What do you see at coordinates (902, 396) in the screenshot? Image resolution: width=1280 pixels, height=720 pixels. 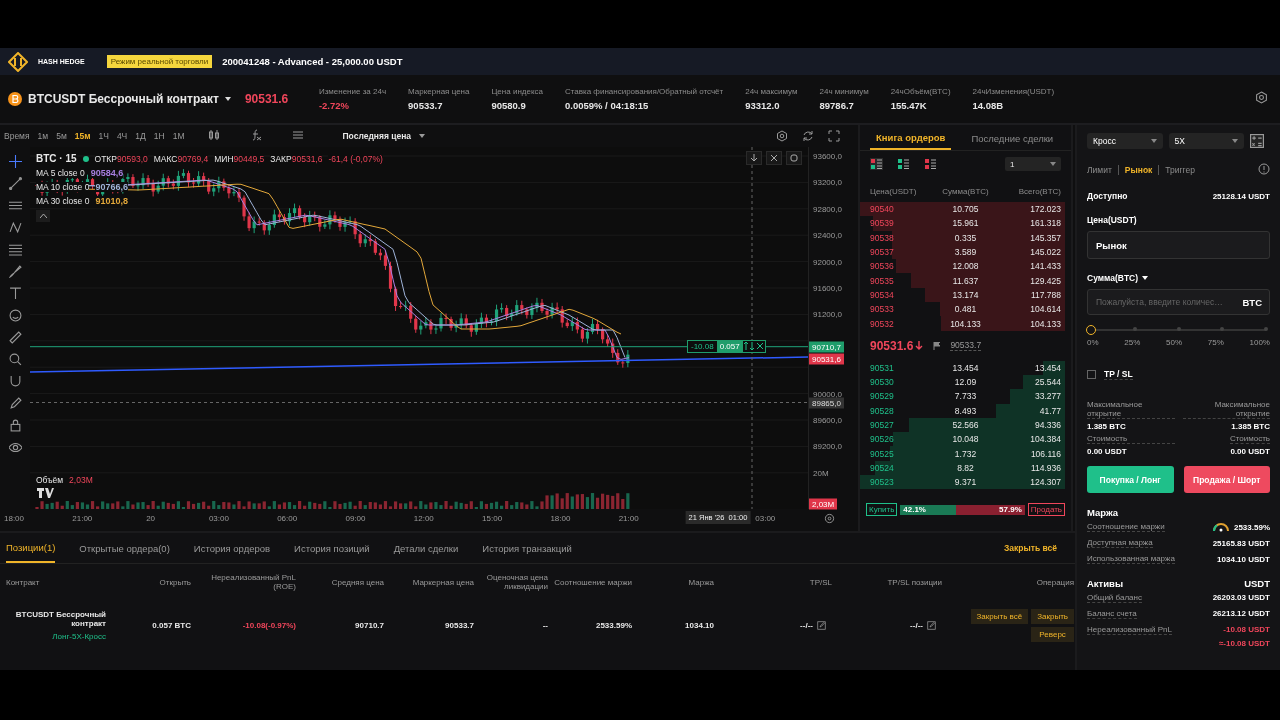 I see `book-price: 90529` at bounding box center [902, 396].